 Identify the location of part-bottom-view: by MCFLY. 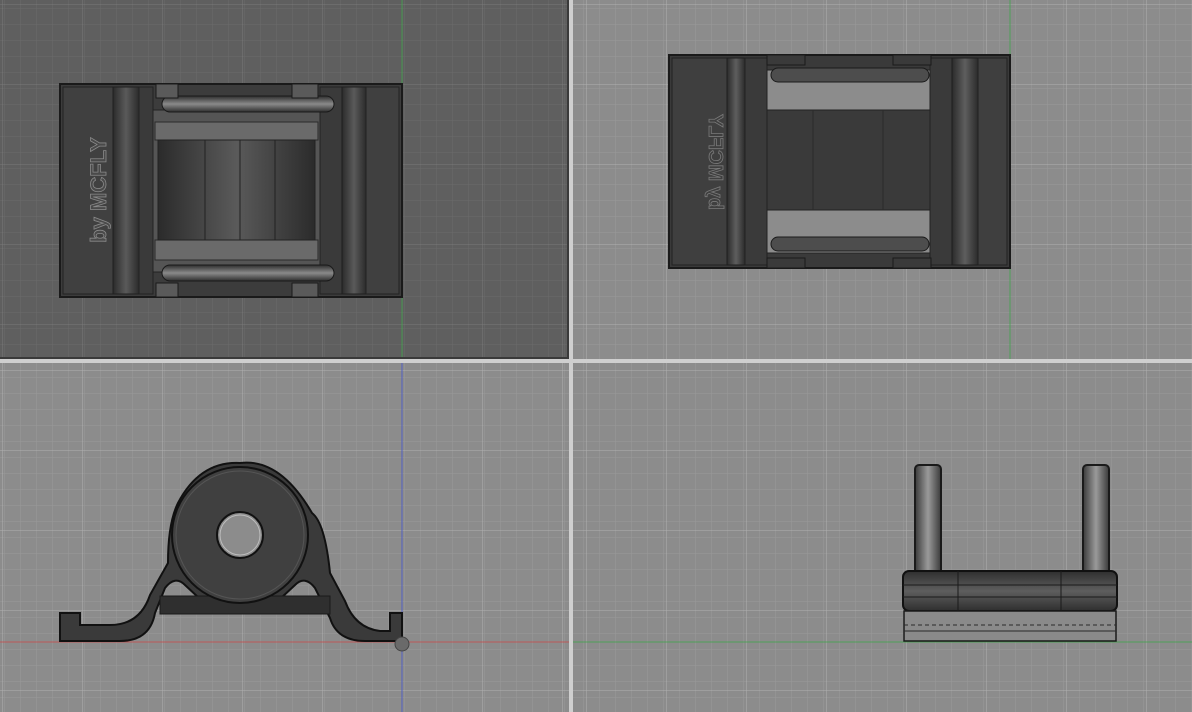
(839, 161).